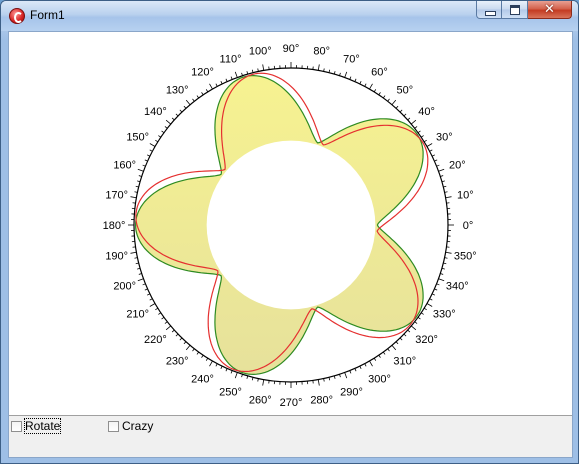  I want to click on angle-tick-label: 50°, so click(404, 90).